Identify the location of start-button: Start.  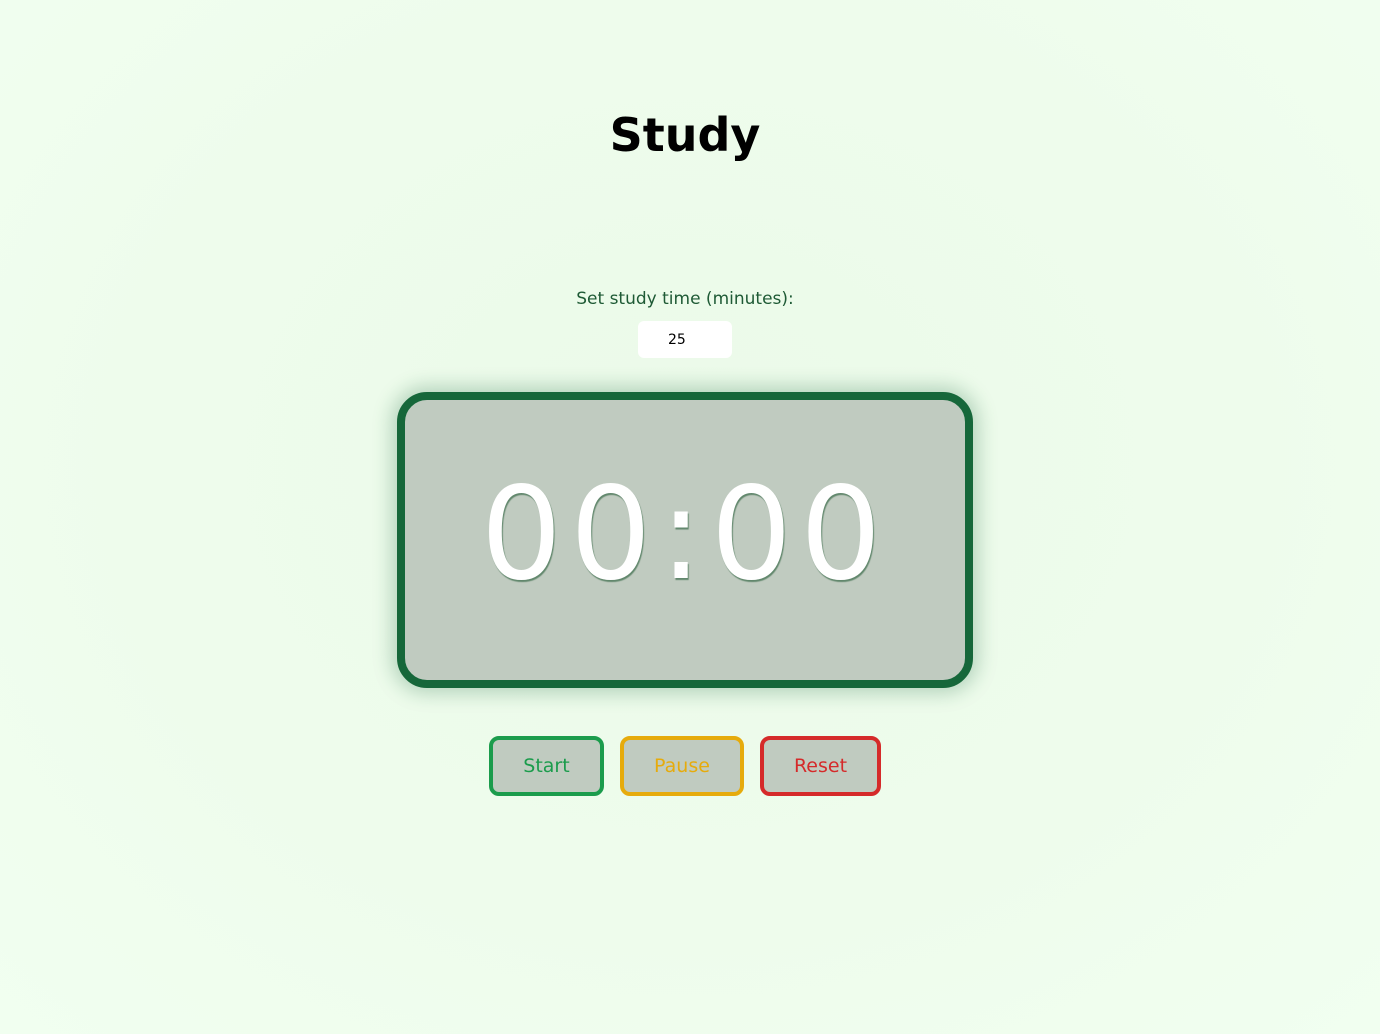
(546, 766).